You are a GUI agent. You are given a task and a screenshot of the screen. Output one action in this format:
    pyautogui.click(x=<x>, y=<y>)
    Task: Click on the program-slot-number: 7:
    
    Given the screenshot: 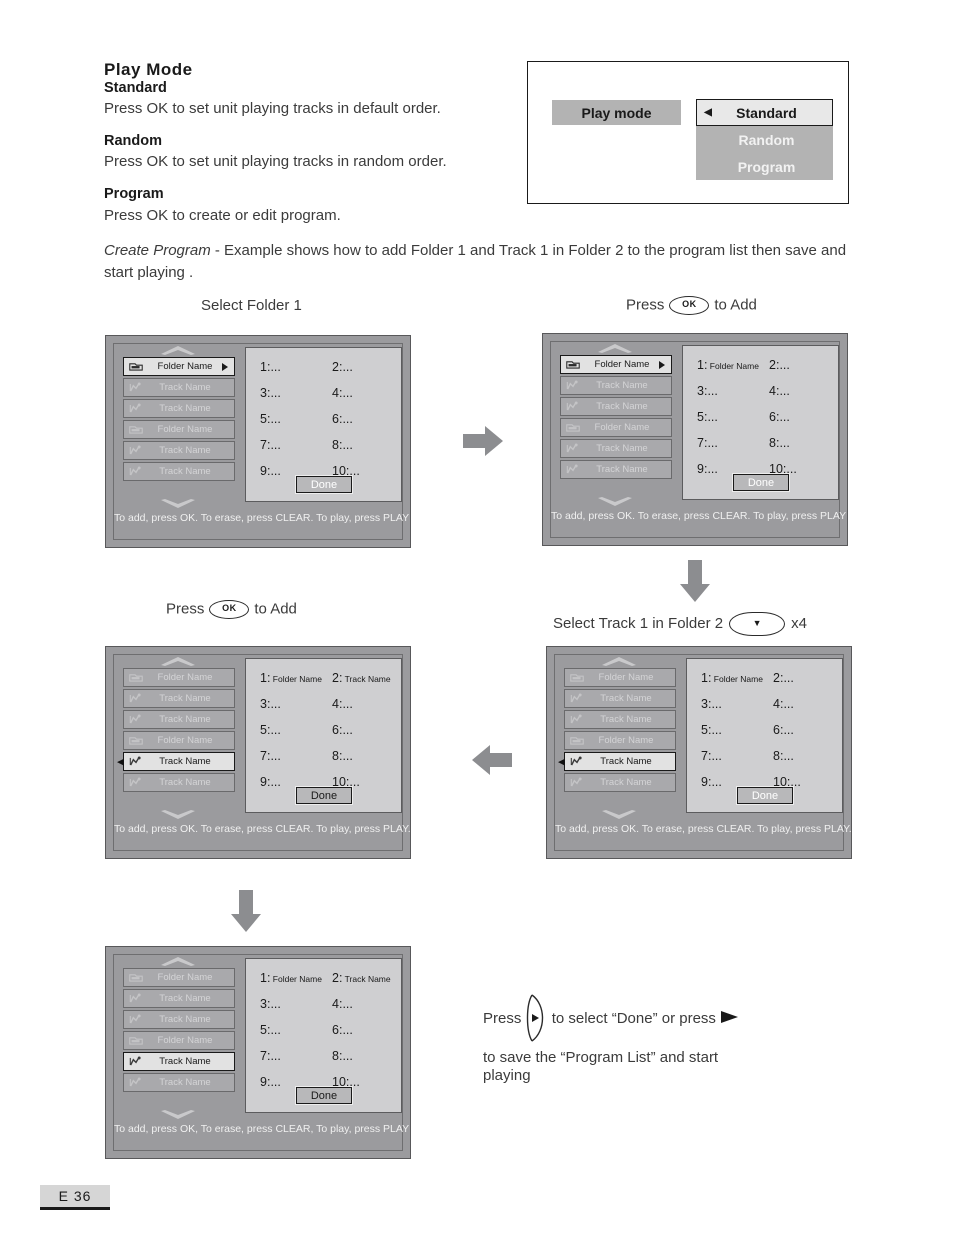 What is the action you would take?
    pyautogui.click(x=706, y=756)
    